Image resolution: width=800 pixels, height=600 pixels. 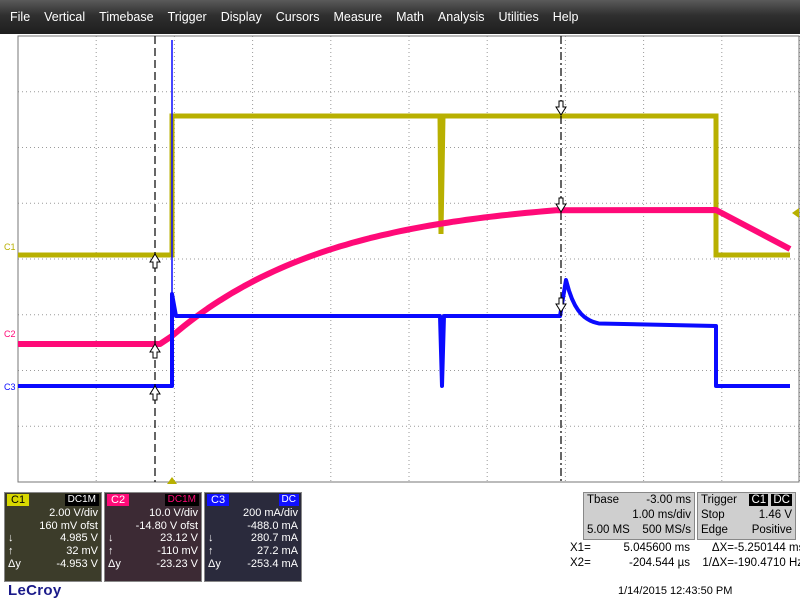 I want to click on cursor-arrow-down-icon, so click(x=561, y=108).